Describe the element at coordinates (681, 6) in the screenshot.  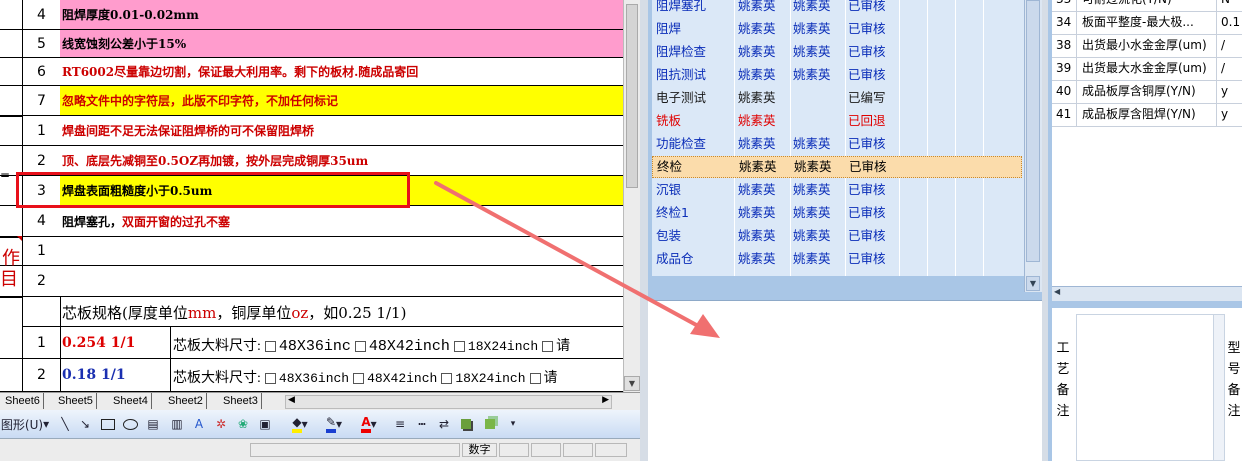
I see `process-step: 阻焊塞孔` at that location.